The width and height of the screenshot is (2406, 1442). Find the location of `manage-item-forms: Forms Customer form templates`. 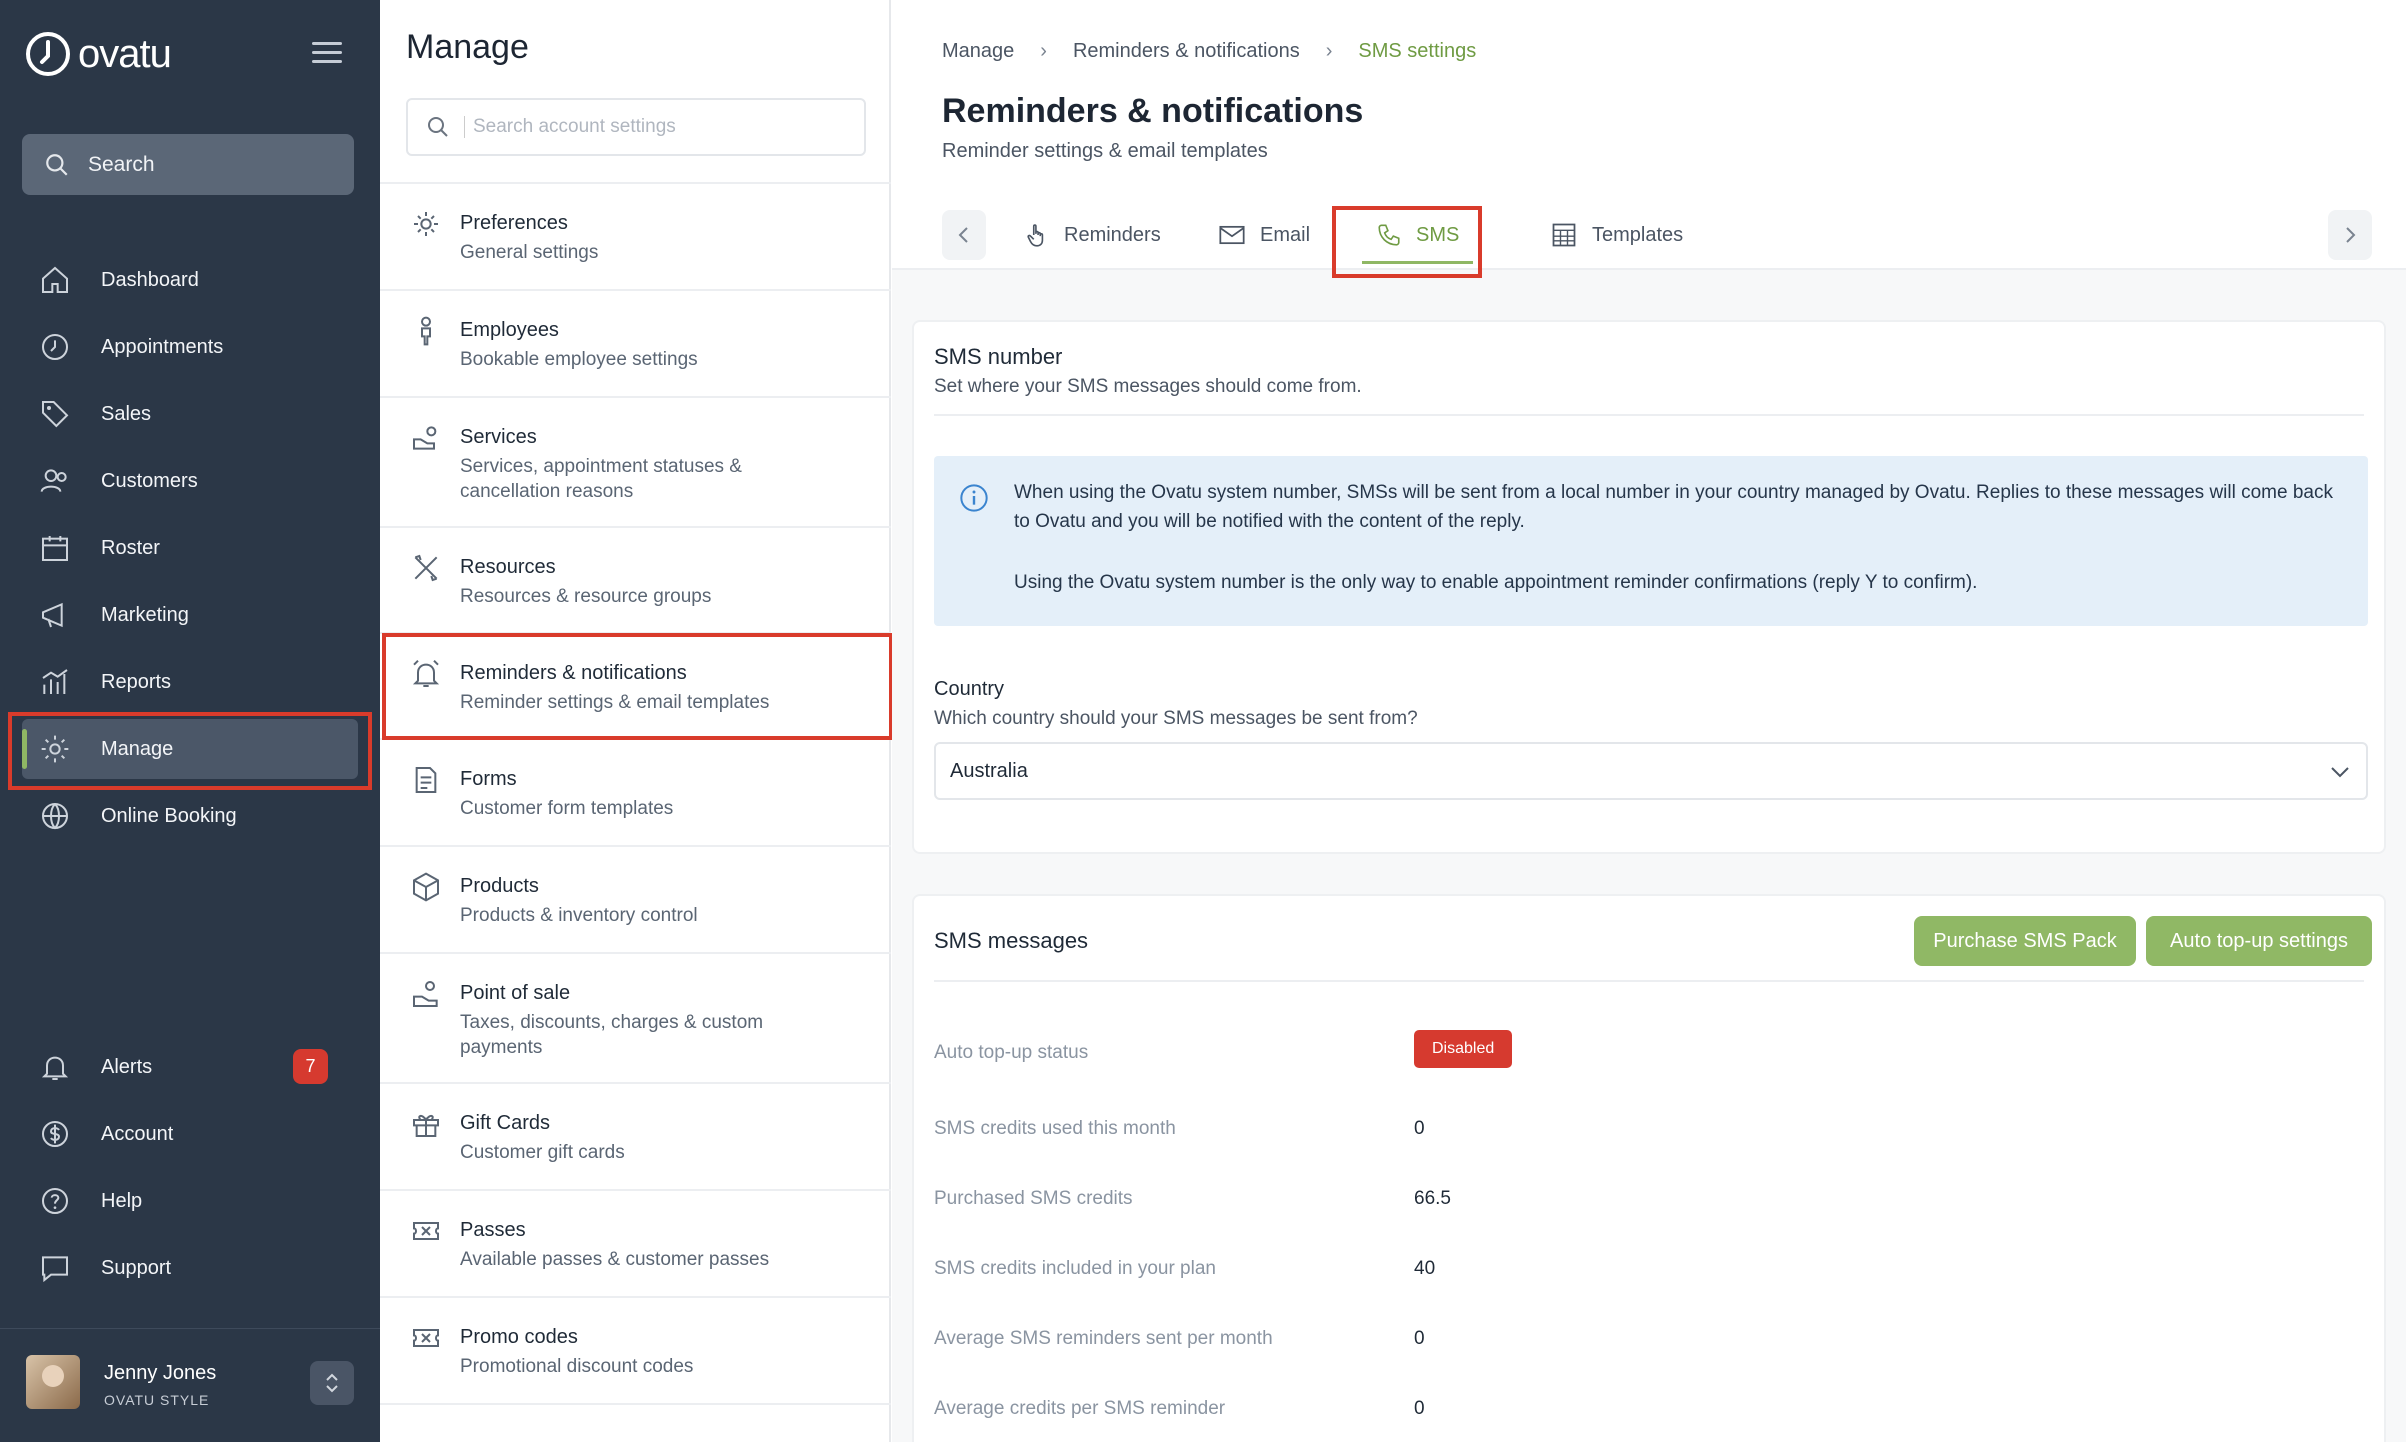

manage-item-forms: Forms Customer form templates is located at coordinates (635, 791).